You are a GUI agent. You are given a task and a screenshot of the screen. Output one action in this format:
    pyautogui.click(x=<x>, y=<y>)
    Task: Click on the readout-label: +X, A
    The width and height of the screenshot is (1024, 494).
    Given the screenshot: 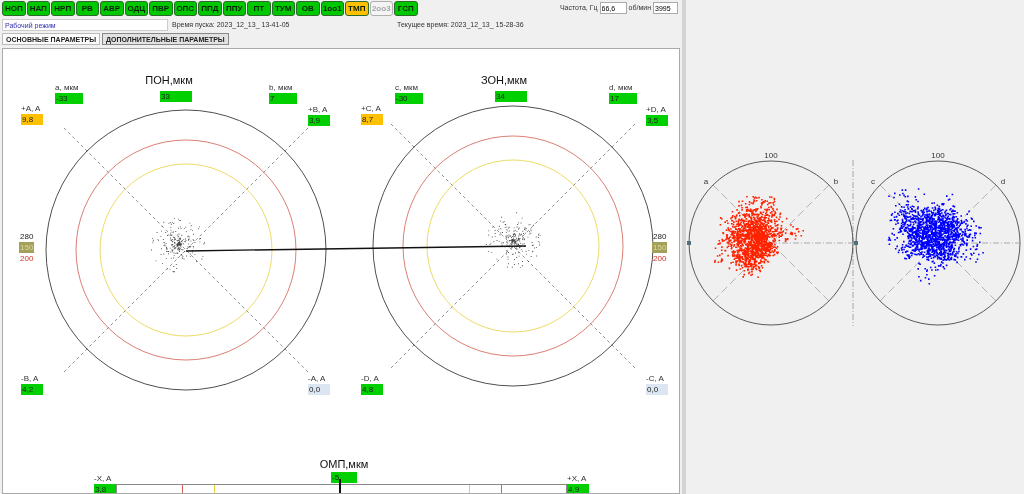 What is the action you would take?
    pyautogui.click(x=577, y=479)
    